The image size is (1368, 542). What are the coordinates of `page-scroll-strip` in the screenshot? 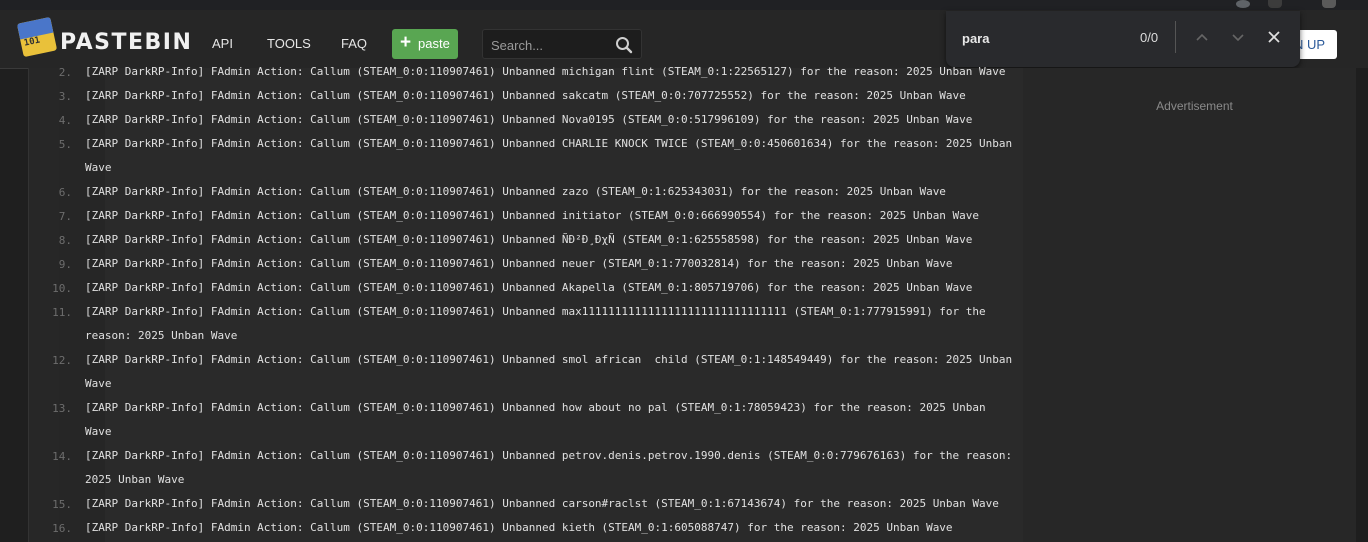 It's located at (1362, 305).